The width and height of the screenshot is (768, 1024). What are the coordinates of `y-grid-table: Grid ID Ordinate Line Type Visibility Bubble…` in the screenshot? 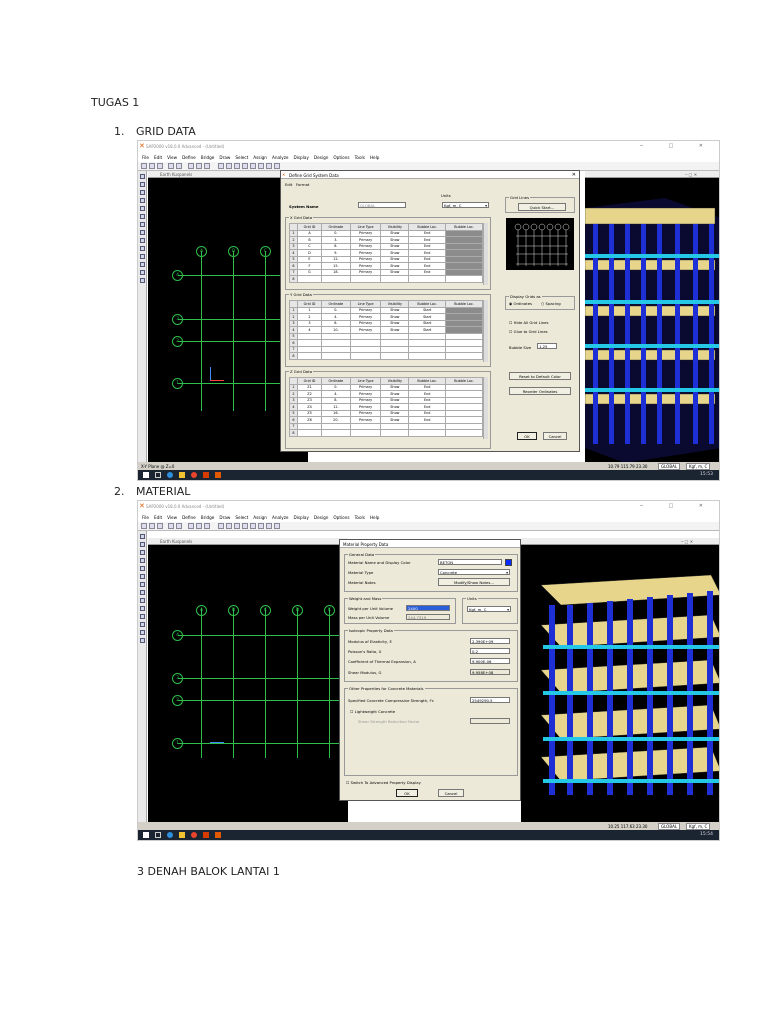 It's located at (386, 330).